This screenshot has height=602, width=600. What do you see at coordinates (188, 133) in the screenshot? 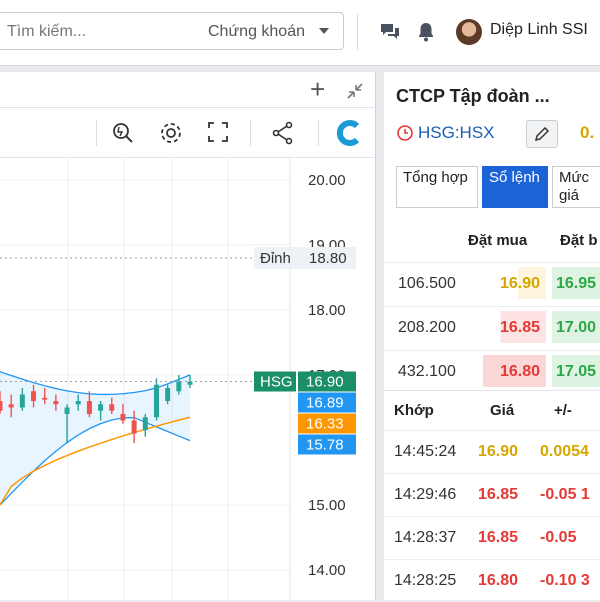
I see `chart-toolbar` at bounding box center [188, 133].